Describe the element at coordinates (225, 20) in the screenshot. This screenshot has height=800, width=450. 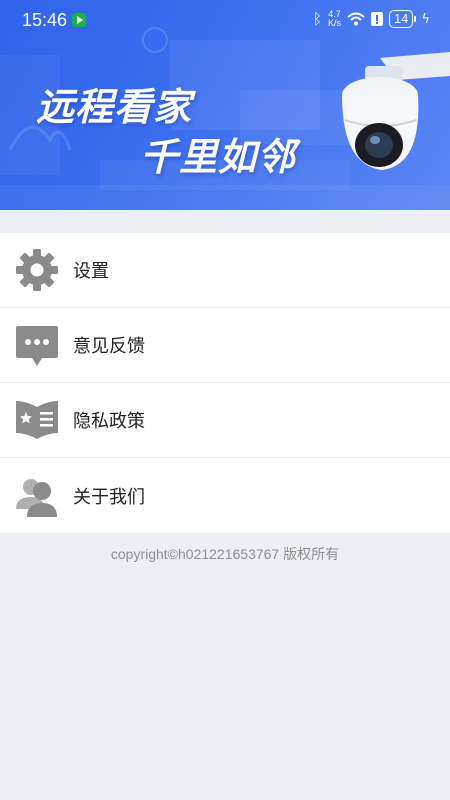
I see `status-bar: 15:46 ᛒ 4.7 K/s 14 ϟ` at that location.